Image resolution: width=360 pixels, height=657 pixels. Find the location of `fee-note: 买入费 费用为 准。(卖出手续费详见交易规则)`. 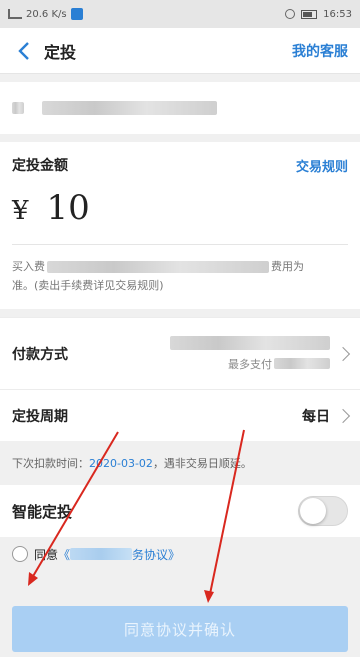

fee-note: 买入费 费用为 准。(卖出手续费详见交易规则) is located at coordinates (180, 277).